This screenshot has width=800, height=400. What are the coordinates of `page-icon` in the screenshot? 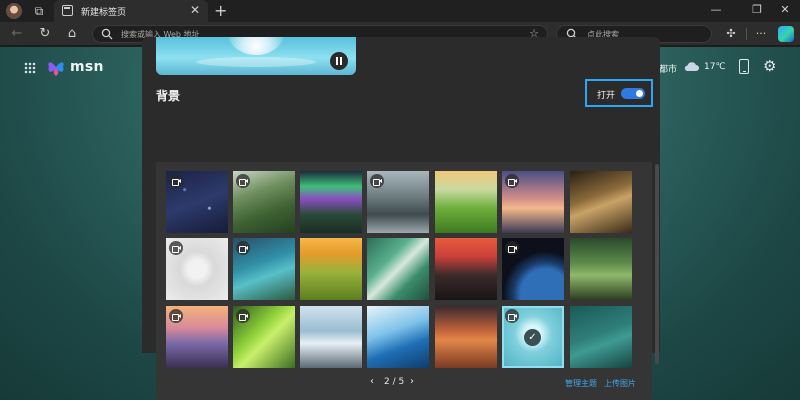 It's located at (67, 10).